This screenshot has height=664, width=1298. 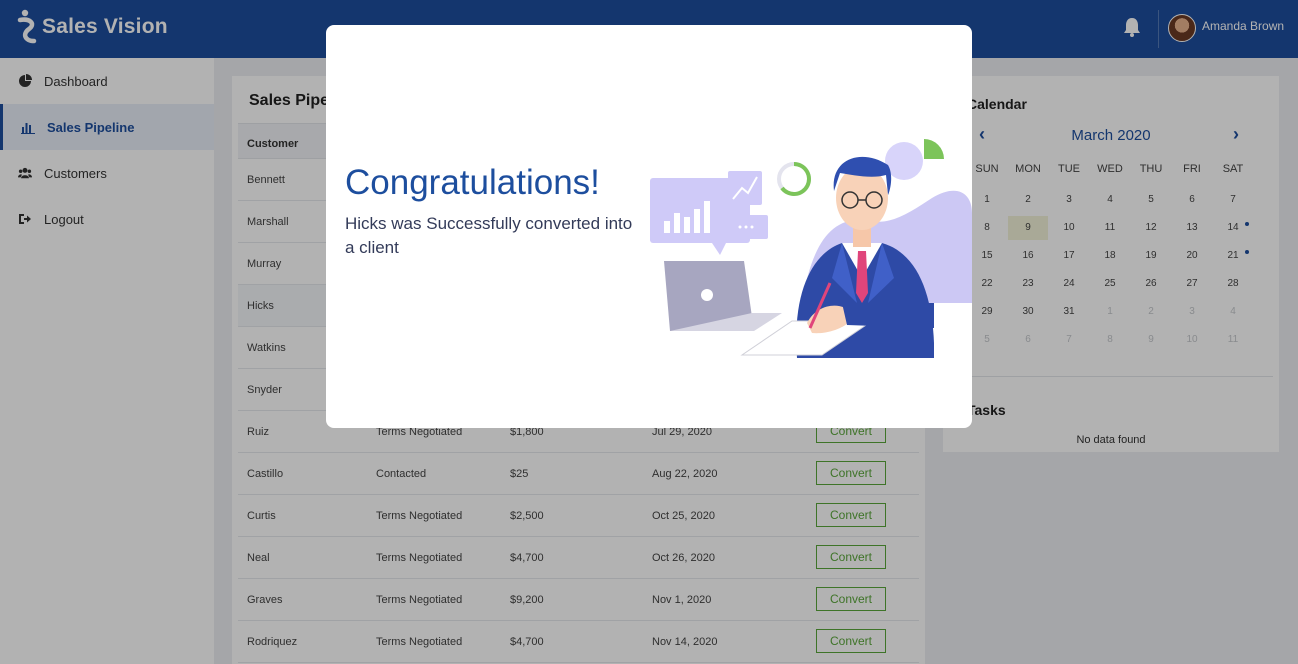 What do you see at coordinates (472, 182) in the screenshot?
I see `modal-title: Congratulations!` at bounding box center [472, 182].